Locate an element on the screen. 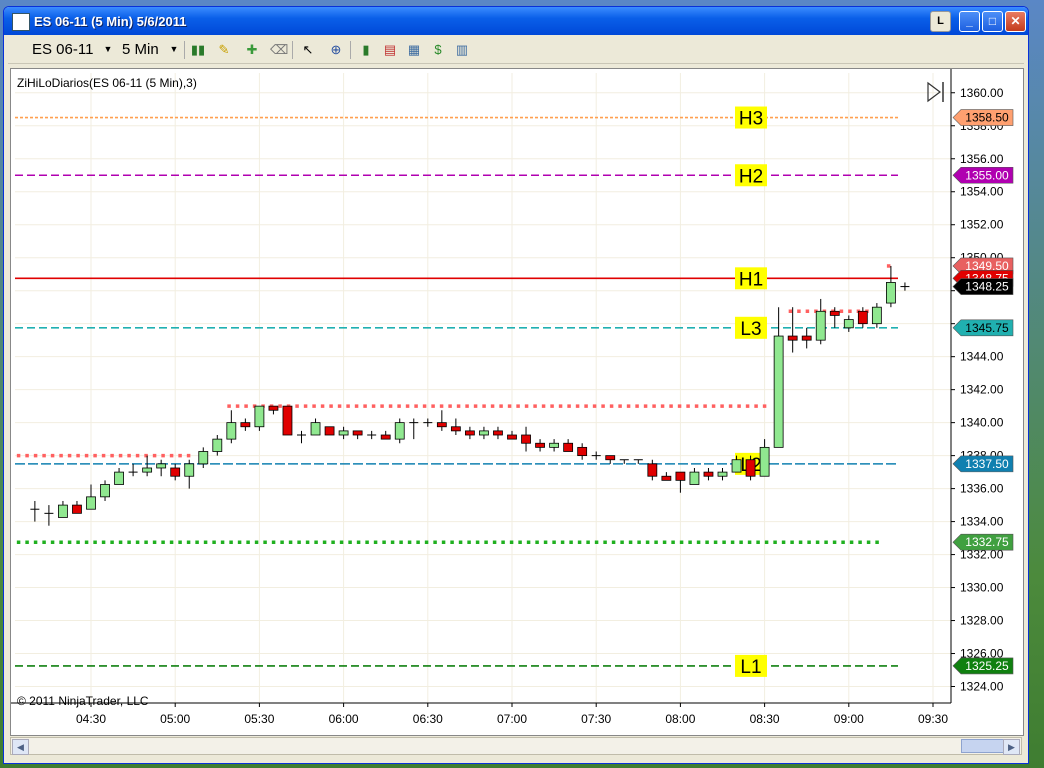 This screenshot has width=1044, height=768. close-button: ✕ is located at coordinates (1015, 21).